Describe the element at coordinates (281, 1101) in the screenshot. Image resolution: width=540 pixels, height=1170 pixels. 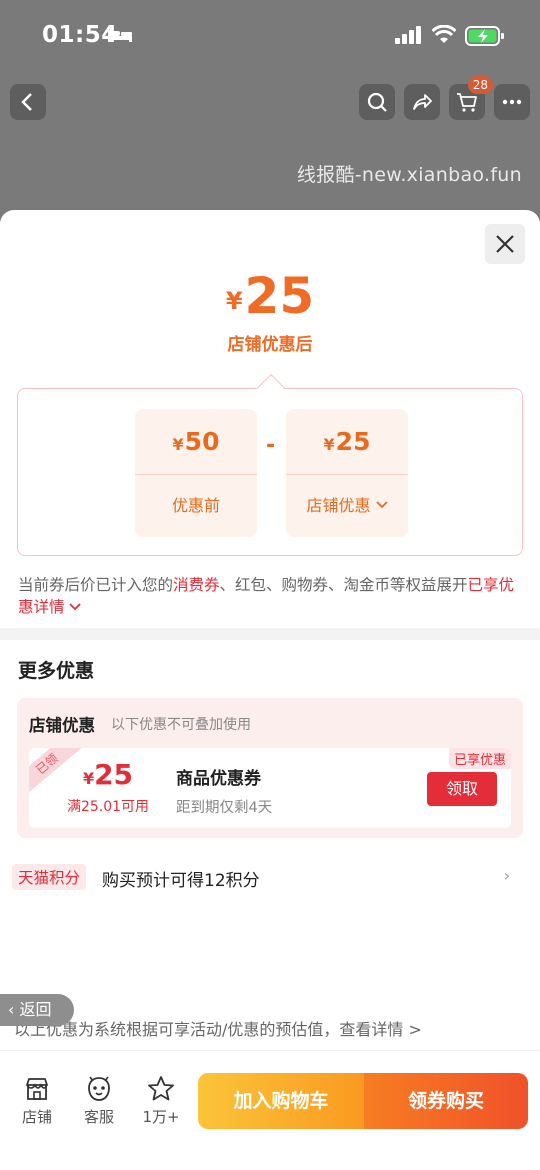
I see `add-to-cart-button: 加入购物车` at that location.